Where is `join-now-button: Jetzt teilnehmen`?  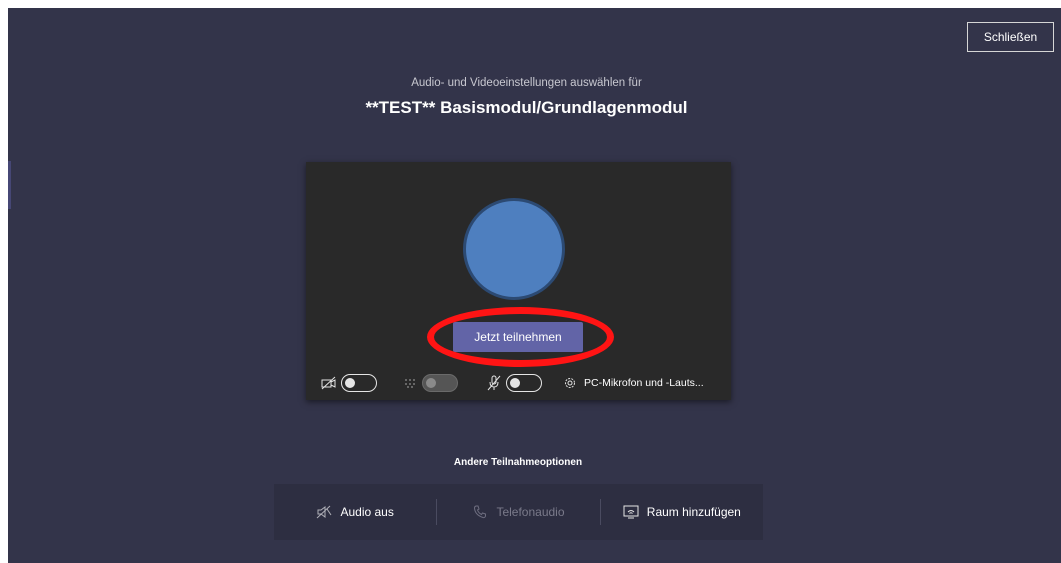
join-now-button: Jetzt teilnehmen is located at coordinates (518, 337).